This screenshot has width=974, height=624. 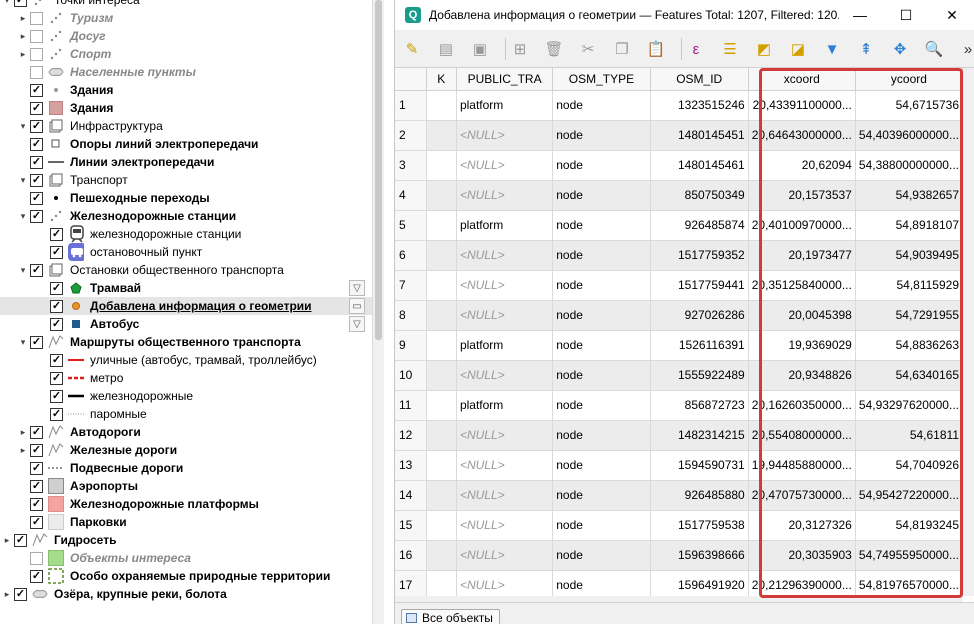 What do you see at coordinates (622, 49) in the screenshot?
I see `copy-icon: ❐` at bounding box center [622, 49].